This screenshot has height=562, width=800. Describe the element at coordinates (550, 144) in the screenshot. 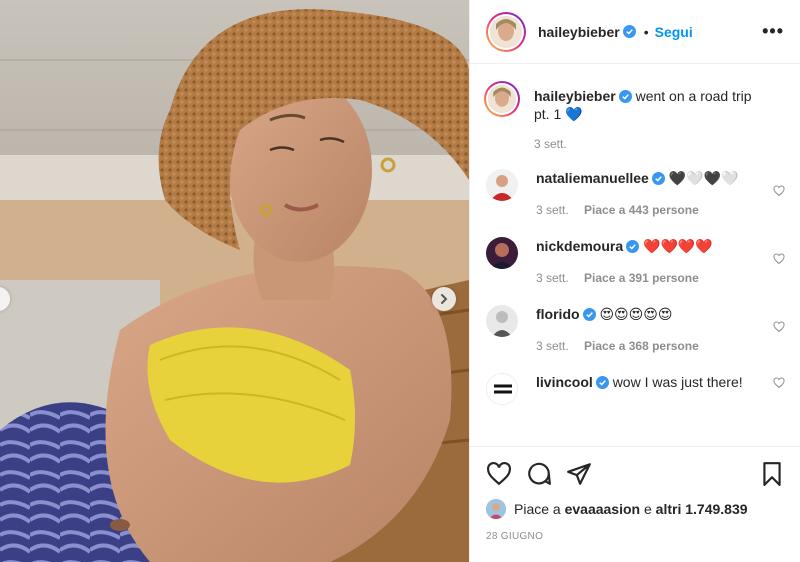

I see `caption-time: 3 sett.` at that location.